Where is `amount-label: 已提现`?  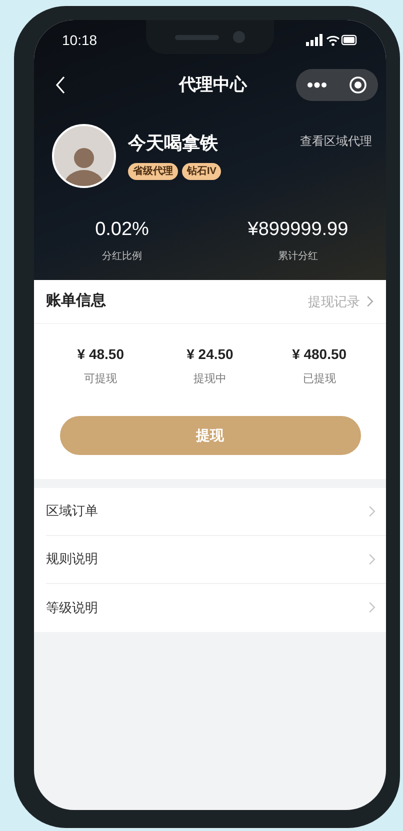
amount-label: 已提现 is located at coordinates (319, 379).